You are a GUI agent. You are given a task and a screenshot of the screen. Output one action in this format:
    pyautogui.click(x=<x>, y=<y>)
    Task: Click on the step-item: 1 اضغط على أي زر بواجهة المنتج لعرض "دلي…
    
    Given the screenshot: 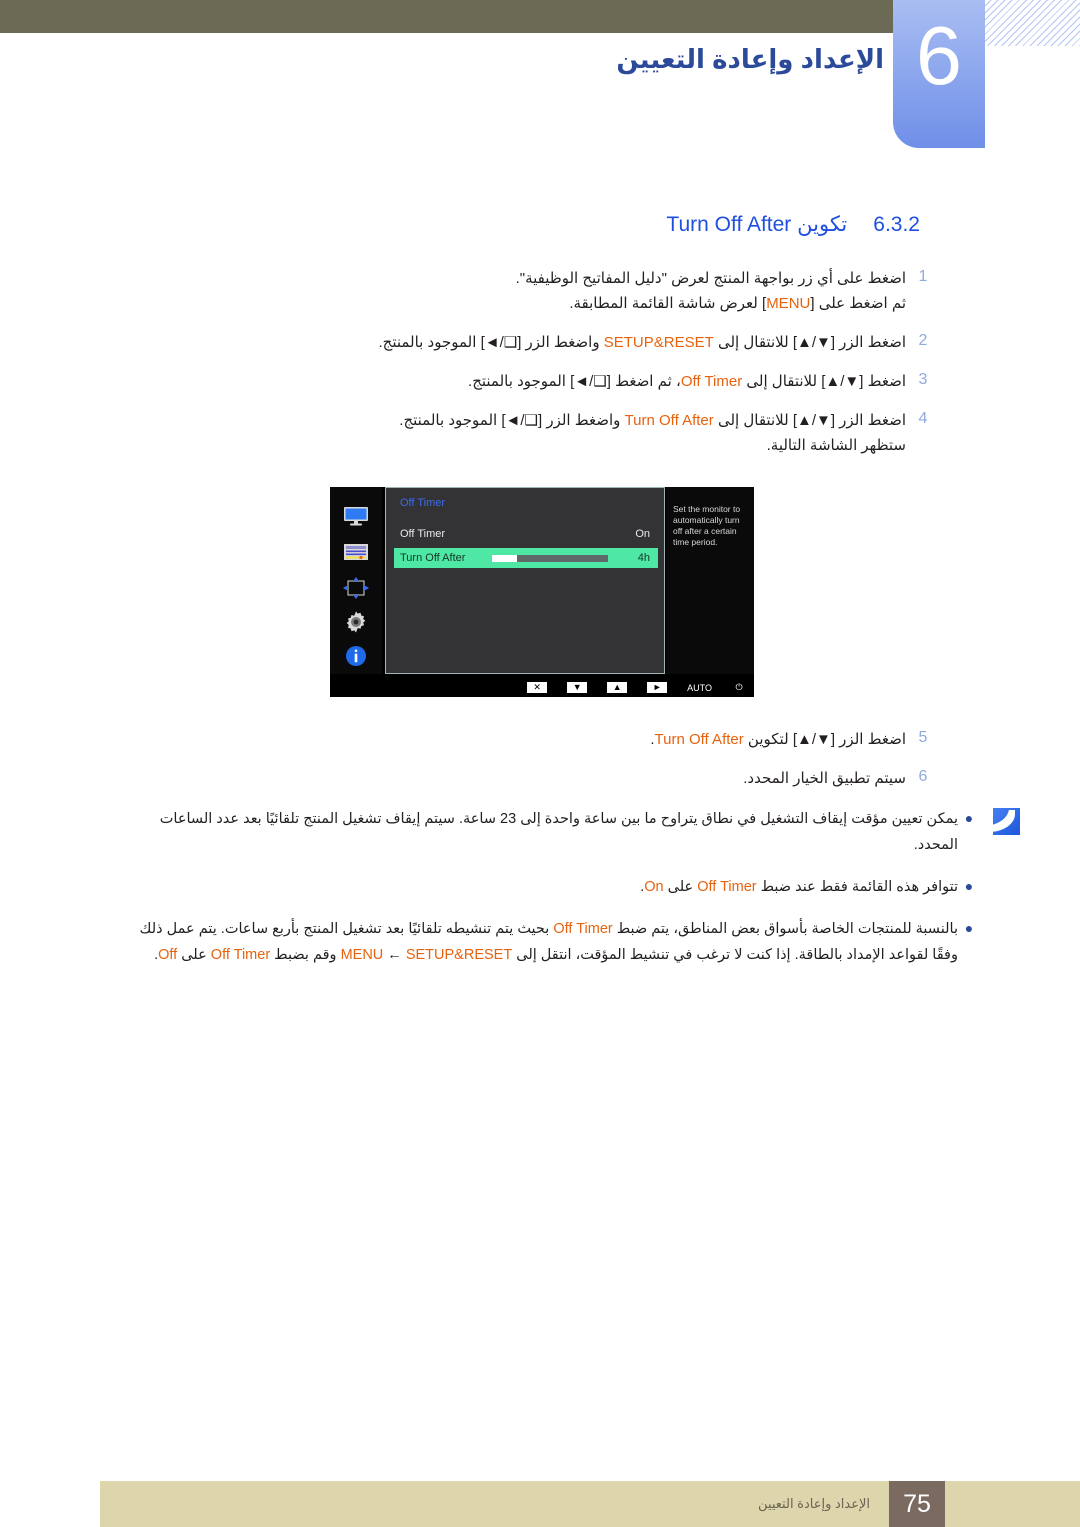 What is the action you would take?
    pyautogui.click(x=540, y=291)
    